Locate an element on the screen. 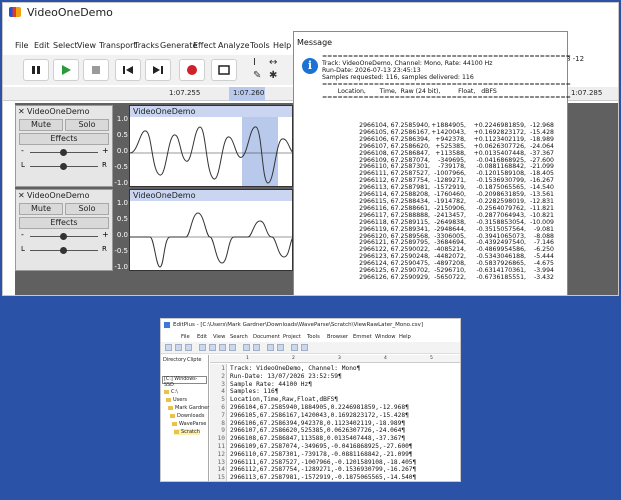 This screenshot has width=621, height=500. tree-item-selected: Scratch is located at coordinates (187, 432).